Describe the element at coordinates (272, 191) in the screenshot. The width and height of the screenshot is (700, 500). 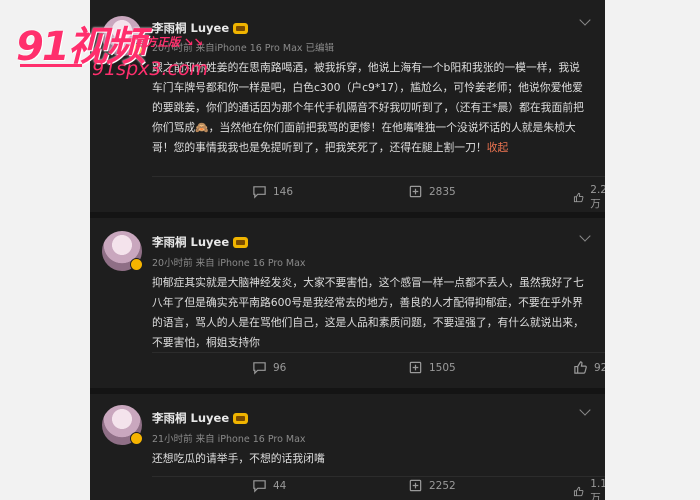
I see `comment-button: 146` at that location.